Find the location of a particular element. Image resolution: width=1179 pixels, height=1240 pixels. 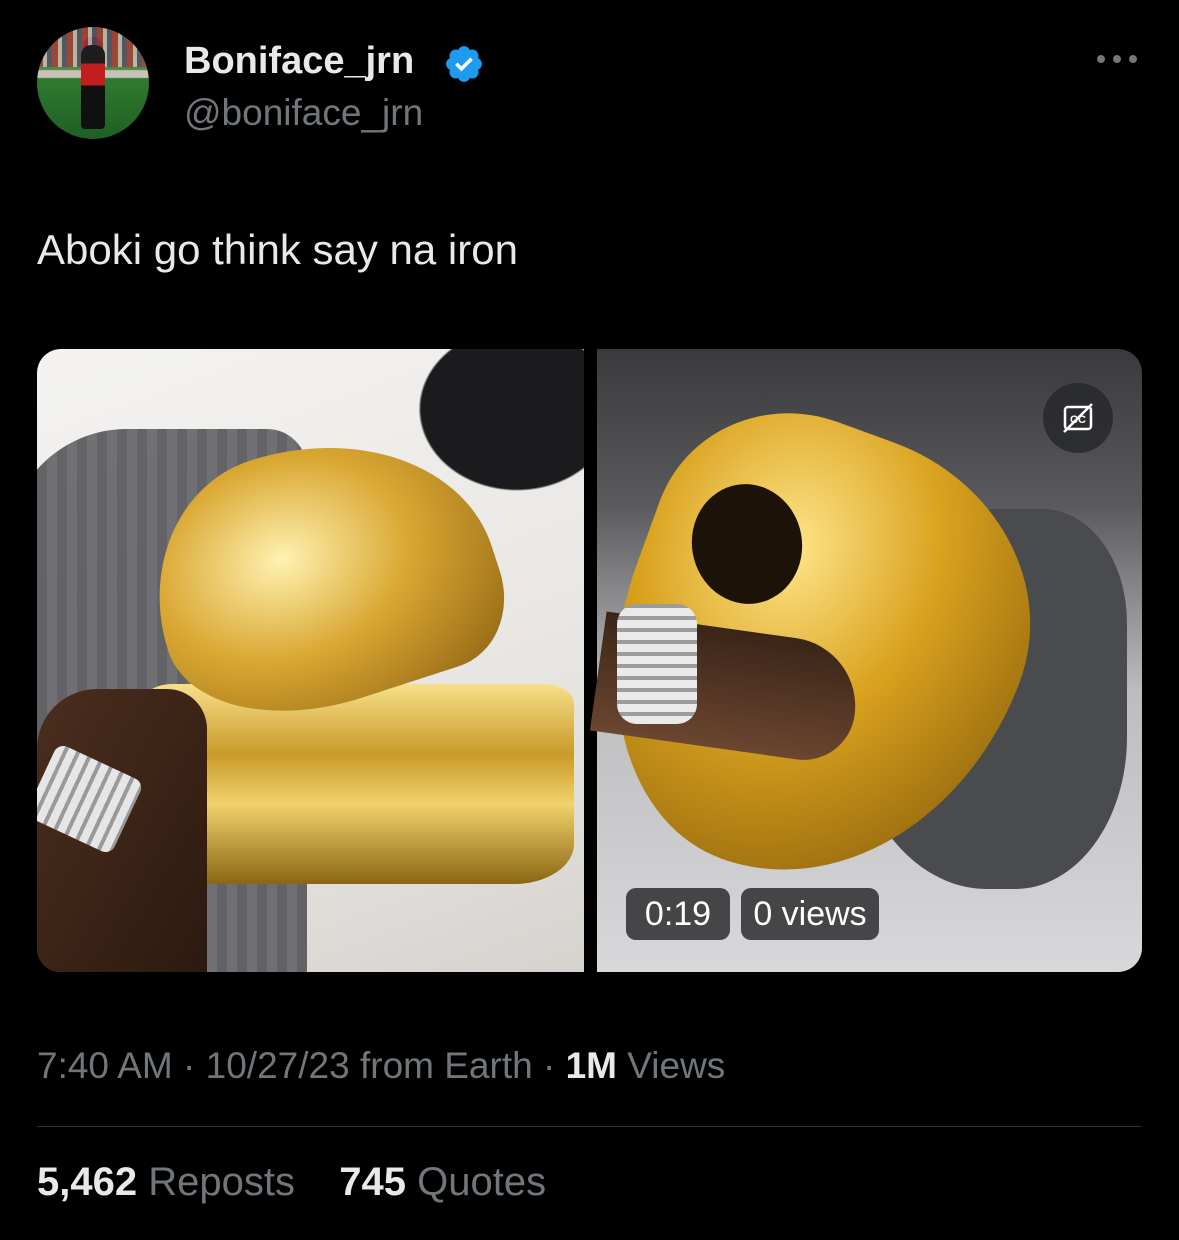

reposts-count: 5,462 is located at coordinates (87, 1182).